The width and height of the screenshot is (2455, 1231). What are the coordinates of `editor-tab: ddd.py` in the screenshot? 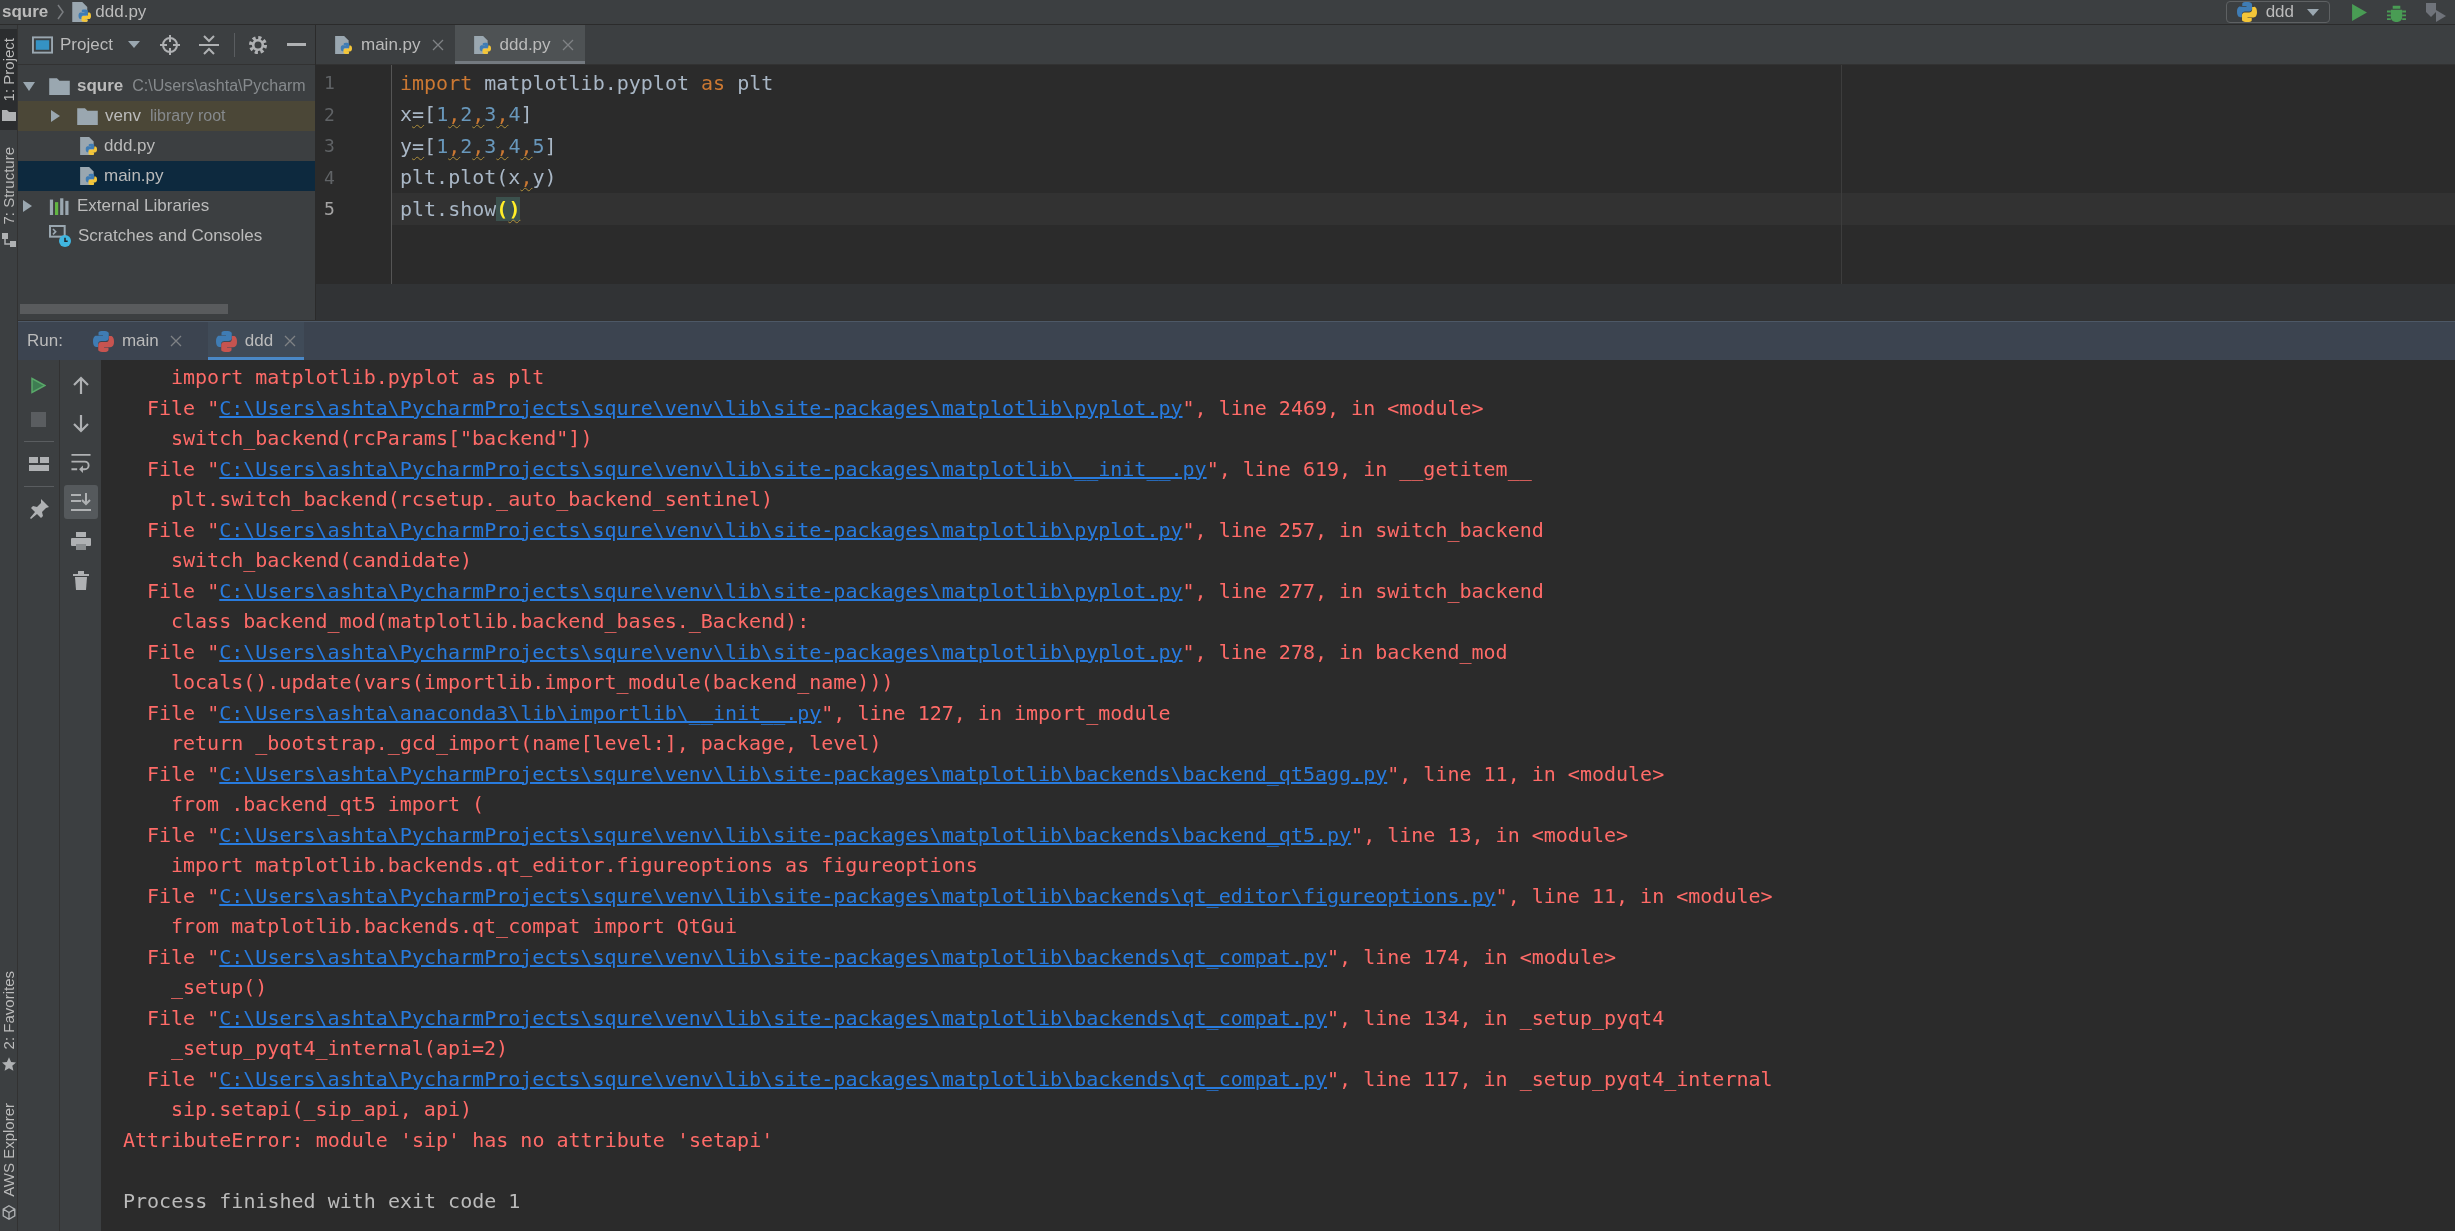 It's located at (519, 44).